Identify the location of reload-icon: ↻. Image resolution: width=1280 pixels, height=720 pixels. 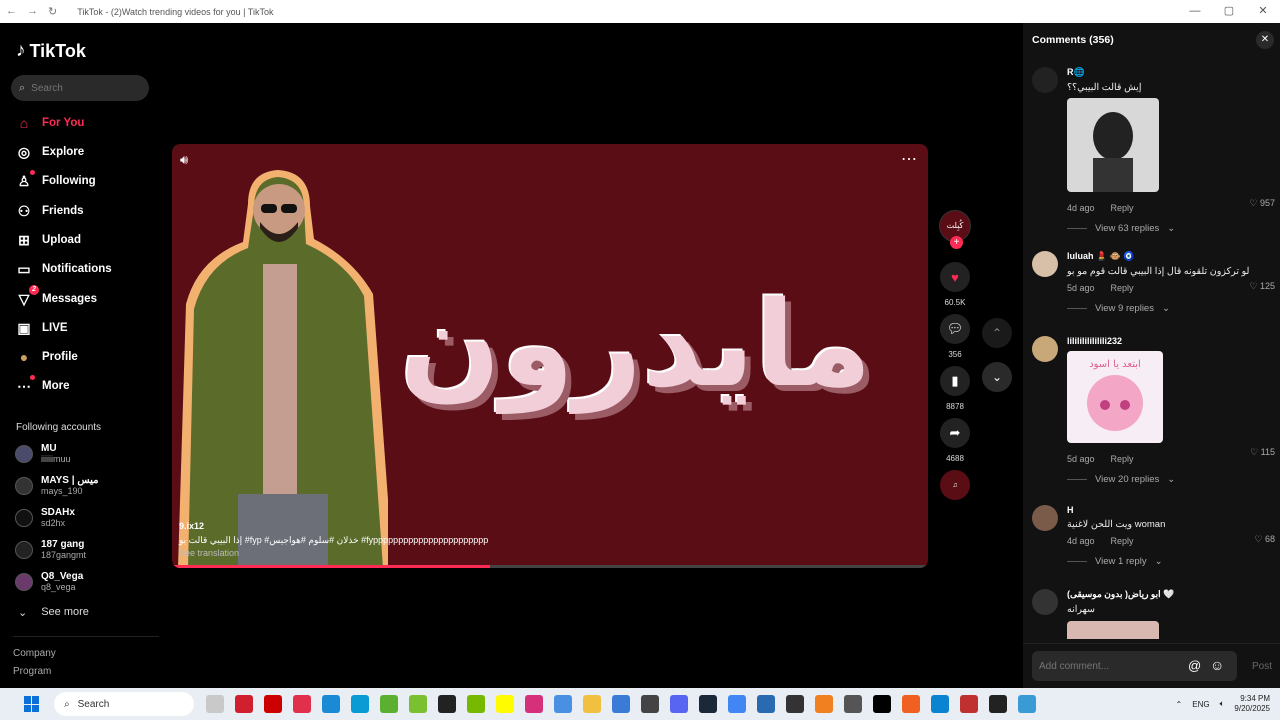
(52, 11).